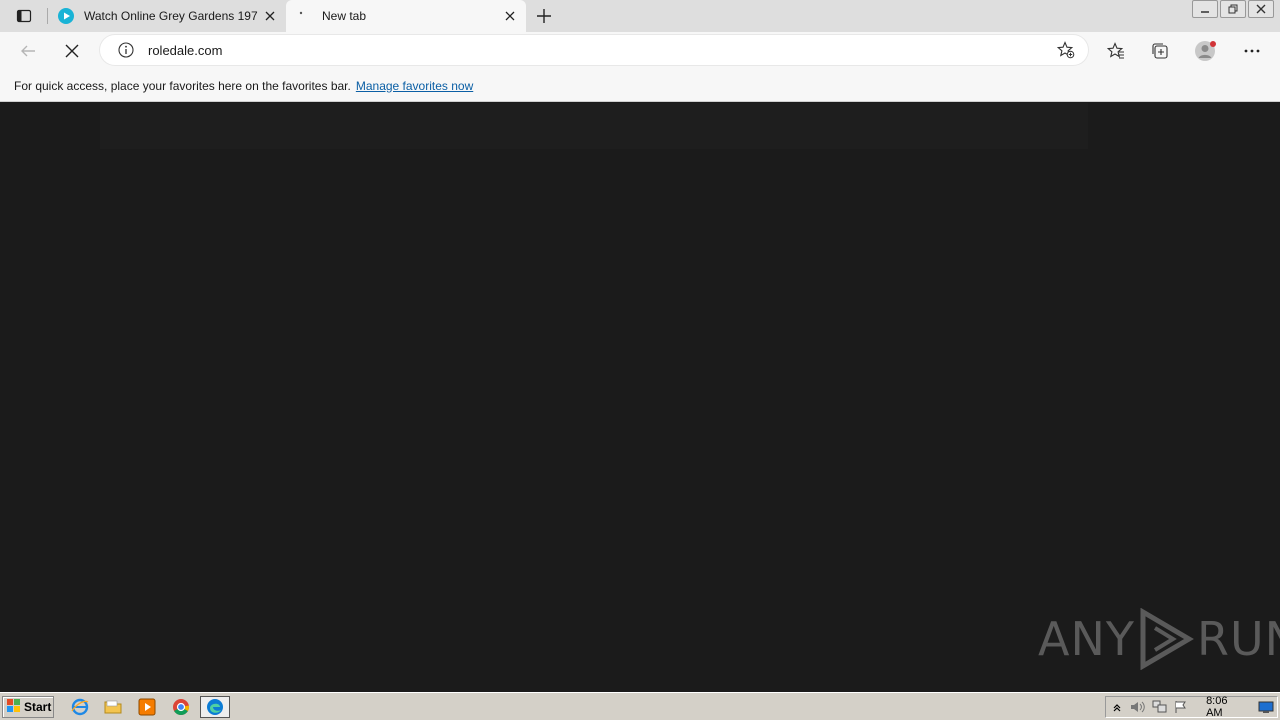 Image resolution: width=1280 pixels, height=720 pixels. What do you see at coordinates (406, 16) in the screenshot?
I see `tab-new-tab: New tab` at bounding box center [406, 16].